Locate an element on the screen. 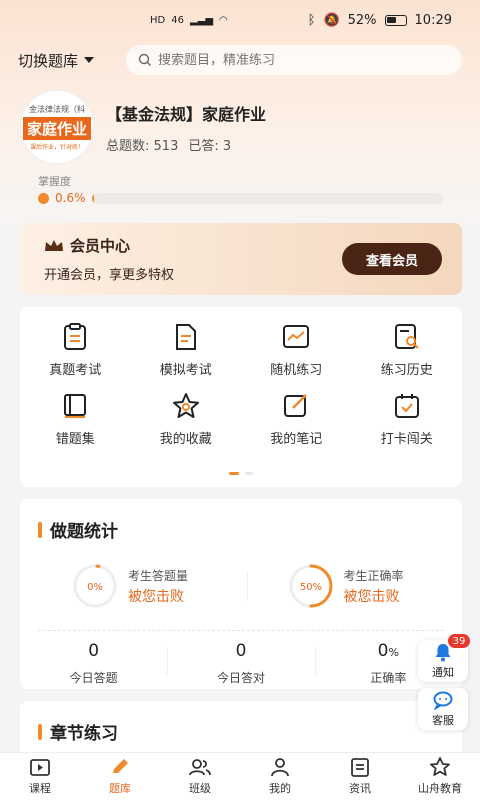  menu-label: 随机练习 is located at coordinates (296, 370).